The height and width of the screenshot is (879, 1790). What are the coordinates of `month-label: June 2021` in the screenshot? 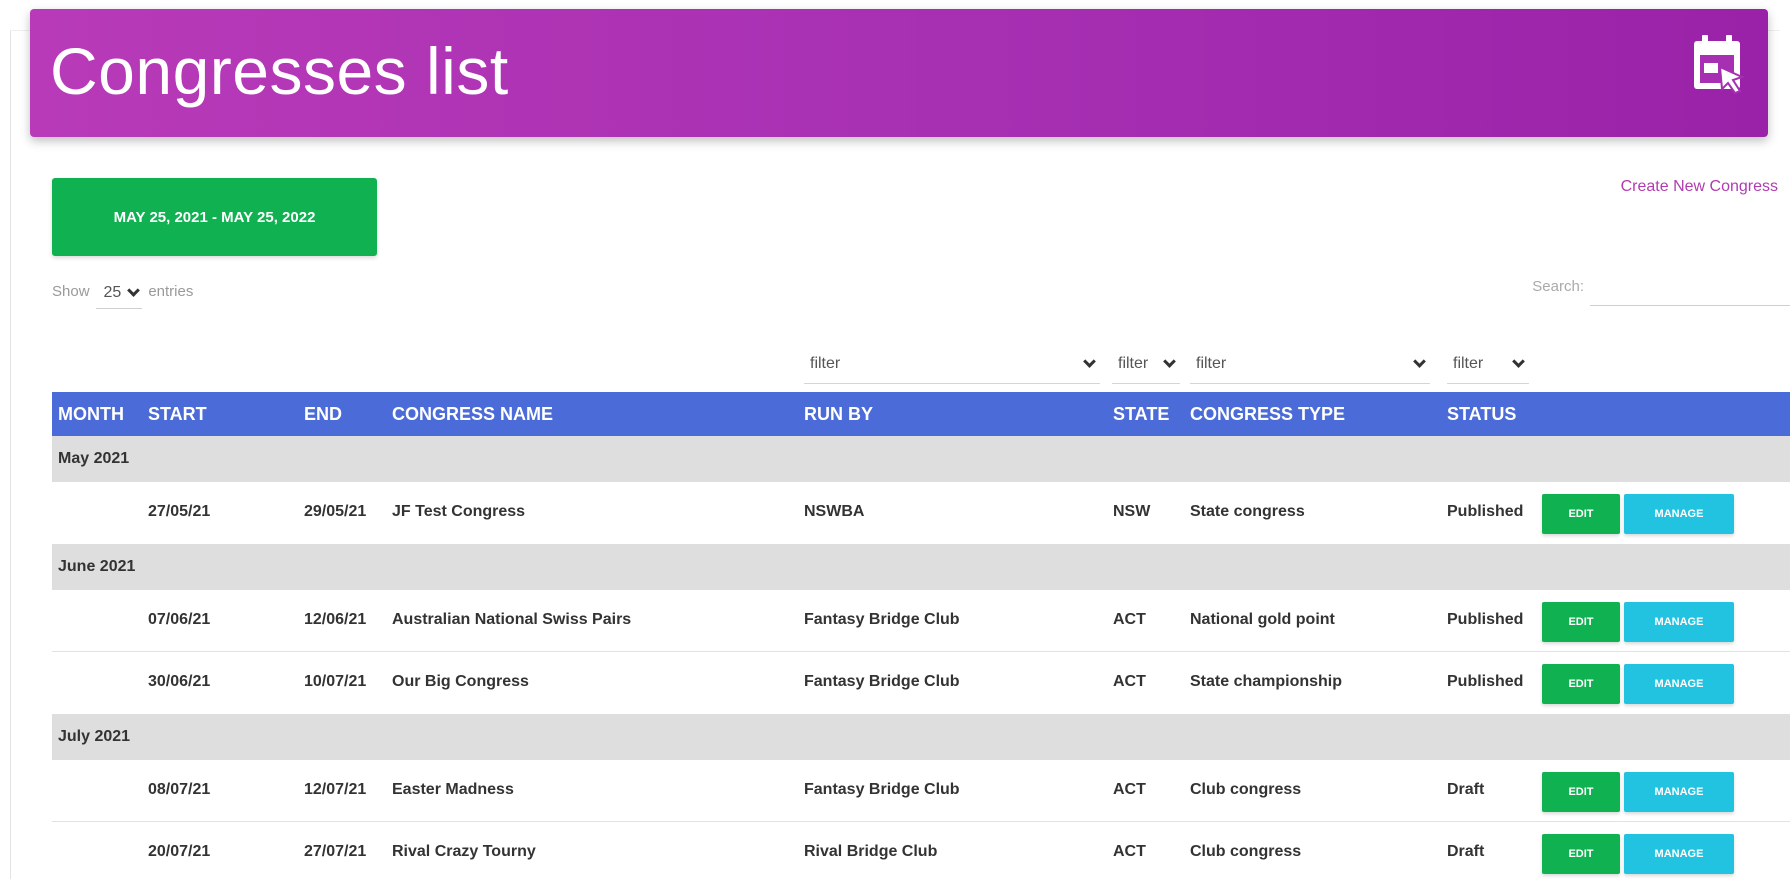 It's located at (97, 566).